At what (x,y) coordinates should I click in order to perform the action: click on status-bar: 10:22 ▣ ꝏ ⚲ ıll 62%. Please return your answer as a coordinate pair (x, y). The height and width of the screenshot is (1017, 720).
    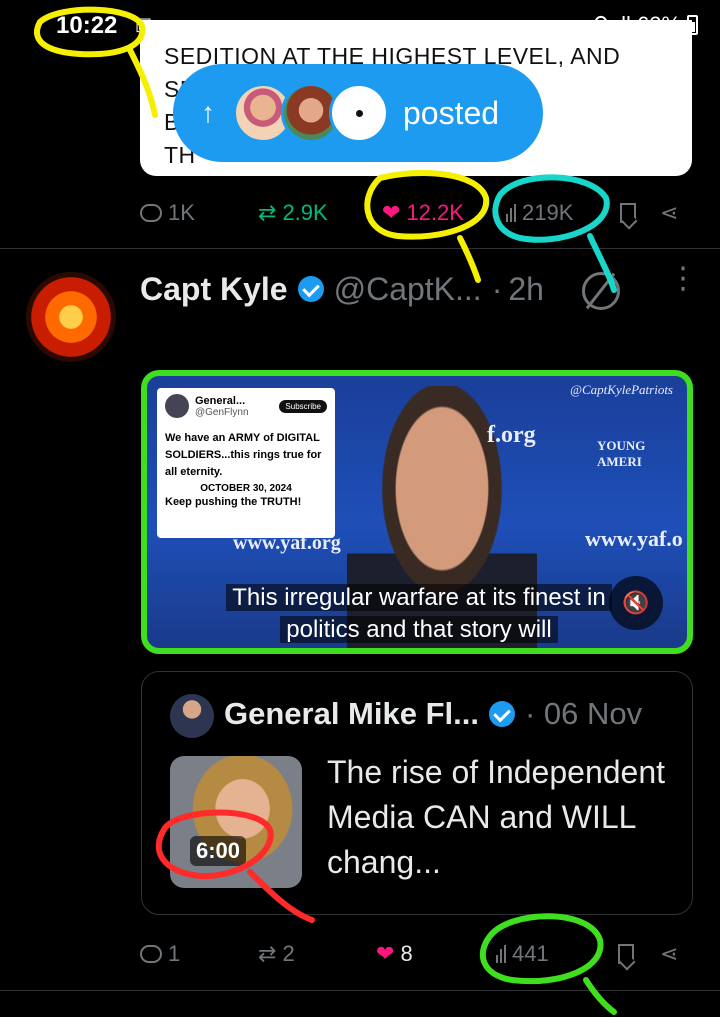
    Looking at the image, I should click on (360, 23).